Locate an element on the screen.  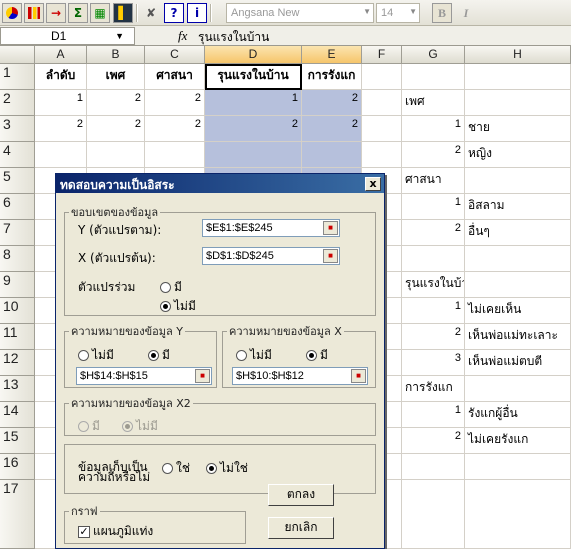
column-header-g: G is located at coordinates (433, 55).